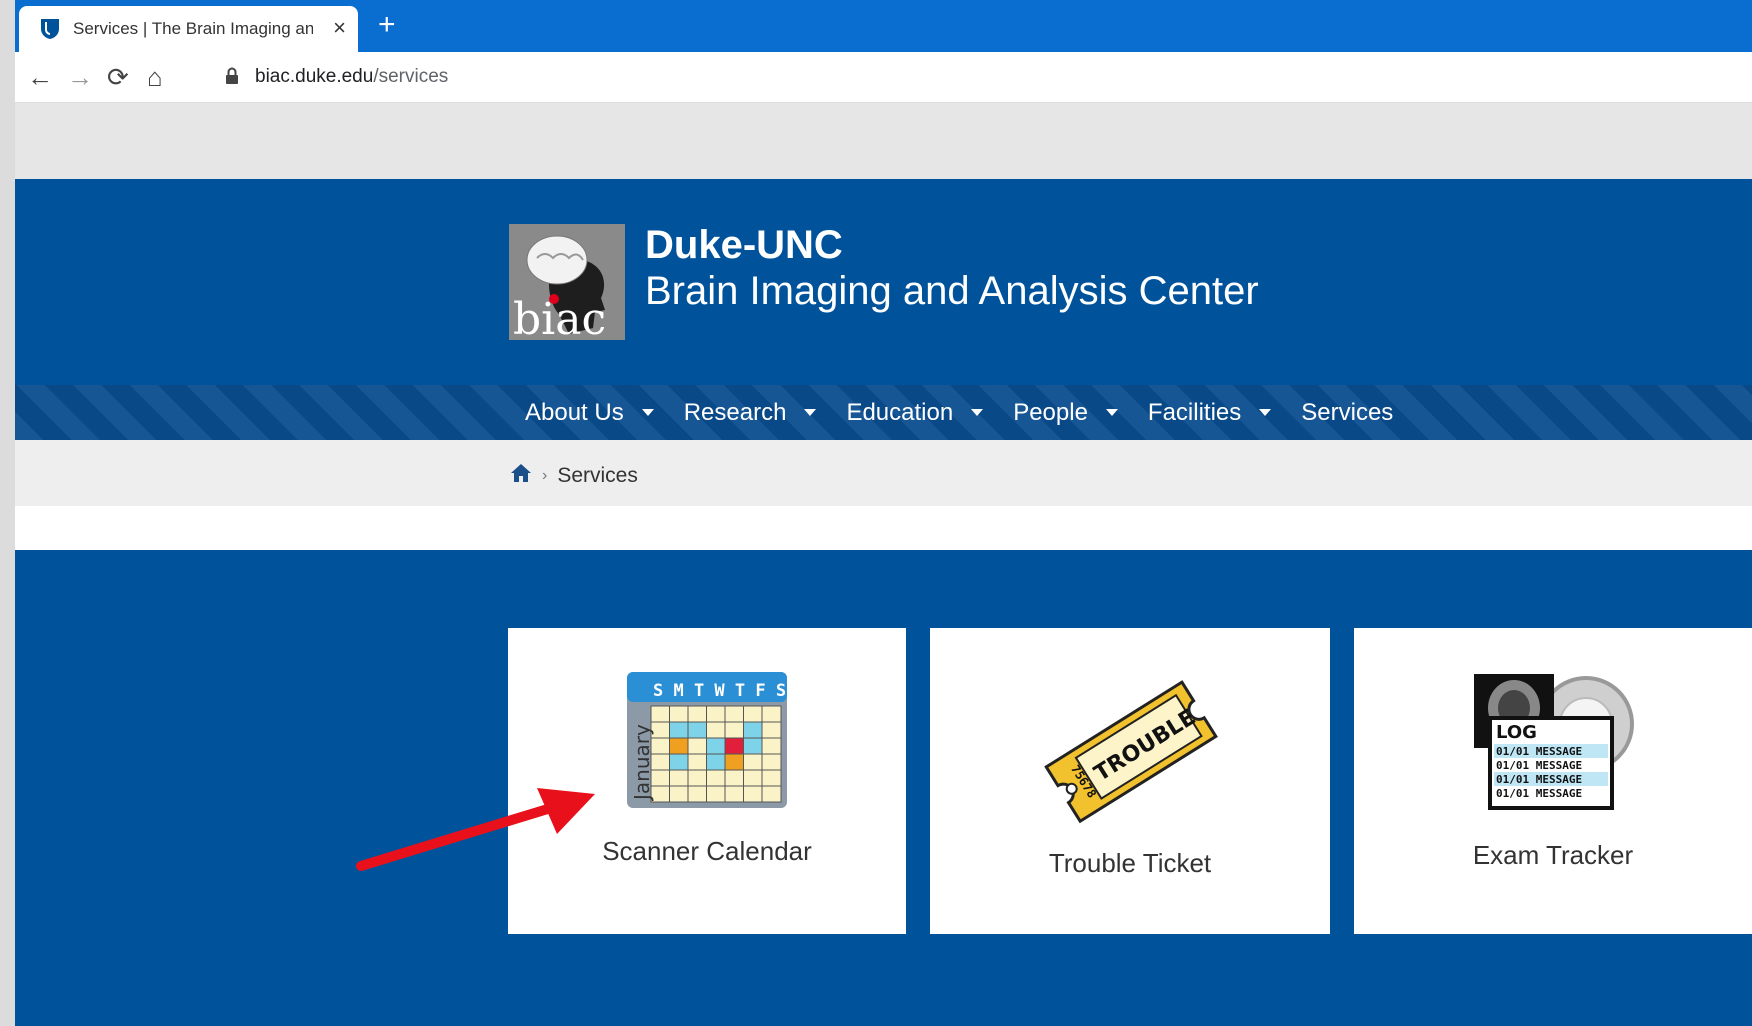  I want to click on nav-label: Services, so click(1347, 412).